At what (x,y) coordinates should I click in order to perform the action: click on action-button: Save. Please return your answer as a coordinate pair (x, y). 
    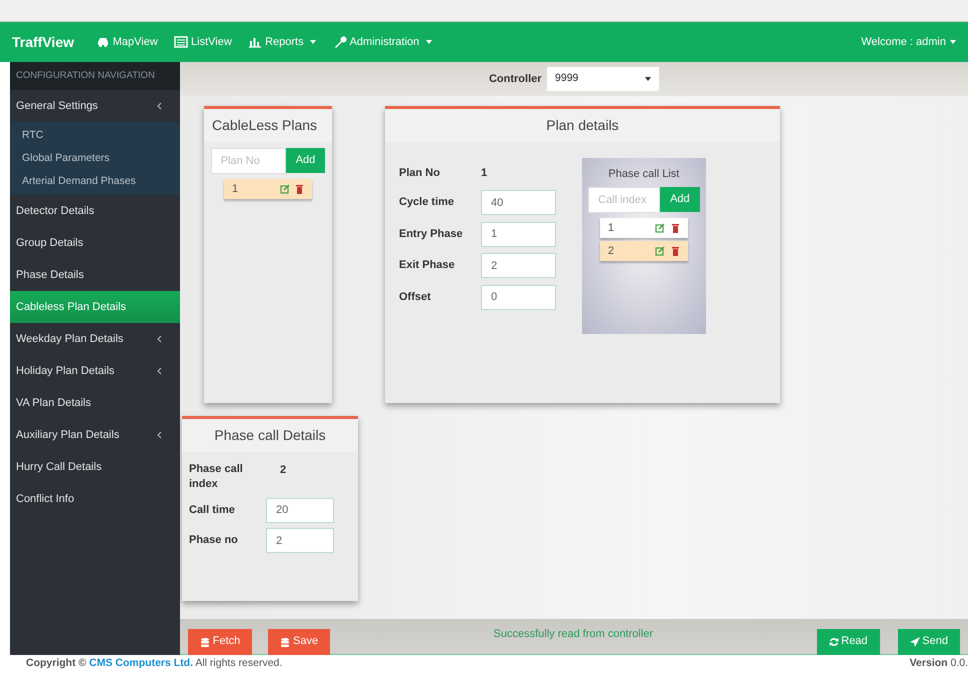
    Looking at the image, I should click on (299, 641).